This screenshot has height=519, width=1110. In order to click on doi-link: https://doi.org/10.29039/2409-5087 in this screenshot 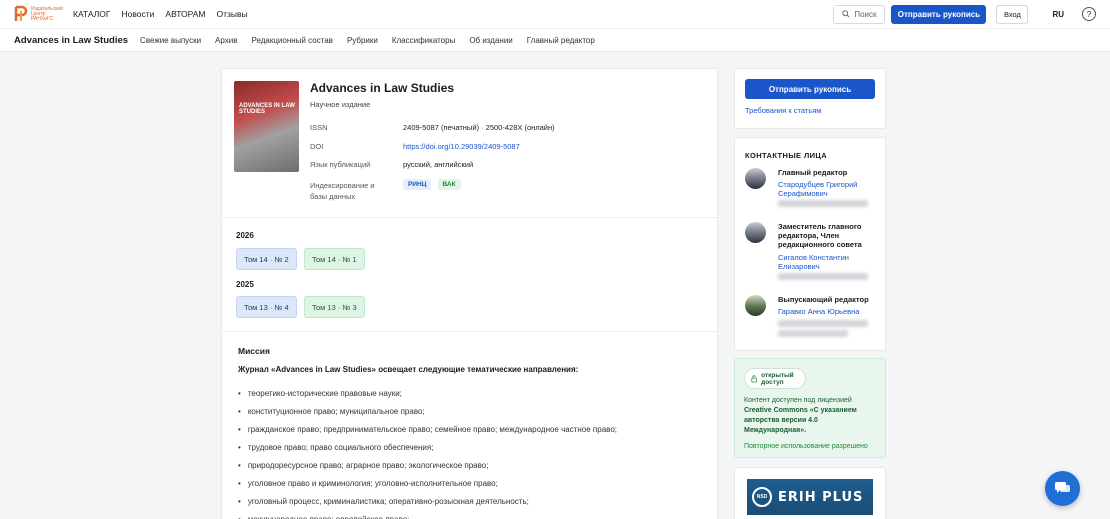, I will do `click(461, 146)`.